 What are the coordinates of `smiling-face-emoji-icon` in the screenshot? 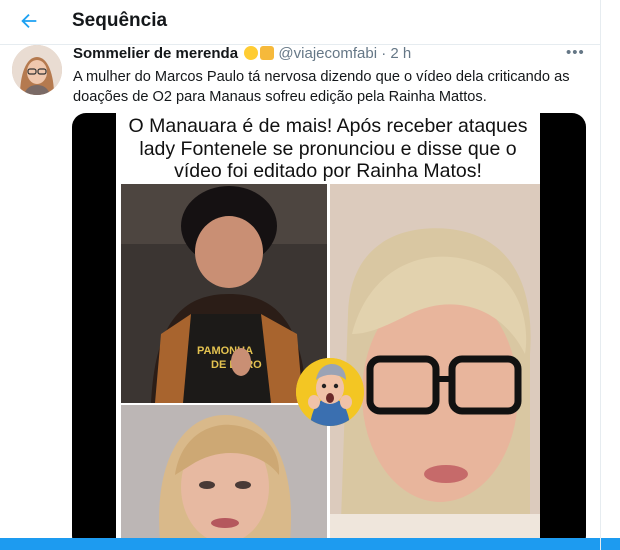 It's located at (251, 53).